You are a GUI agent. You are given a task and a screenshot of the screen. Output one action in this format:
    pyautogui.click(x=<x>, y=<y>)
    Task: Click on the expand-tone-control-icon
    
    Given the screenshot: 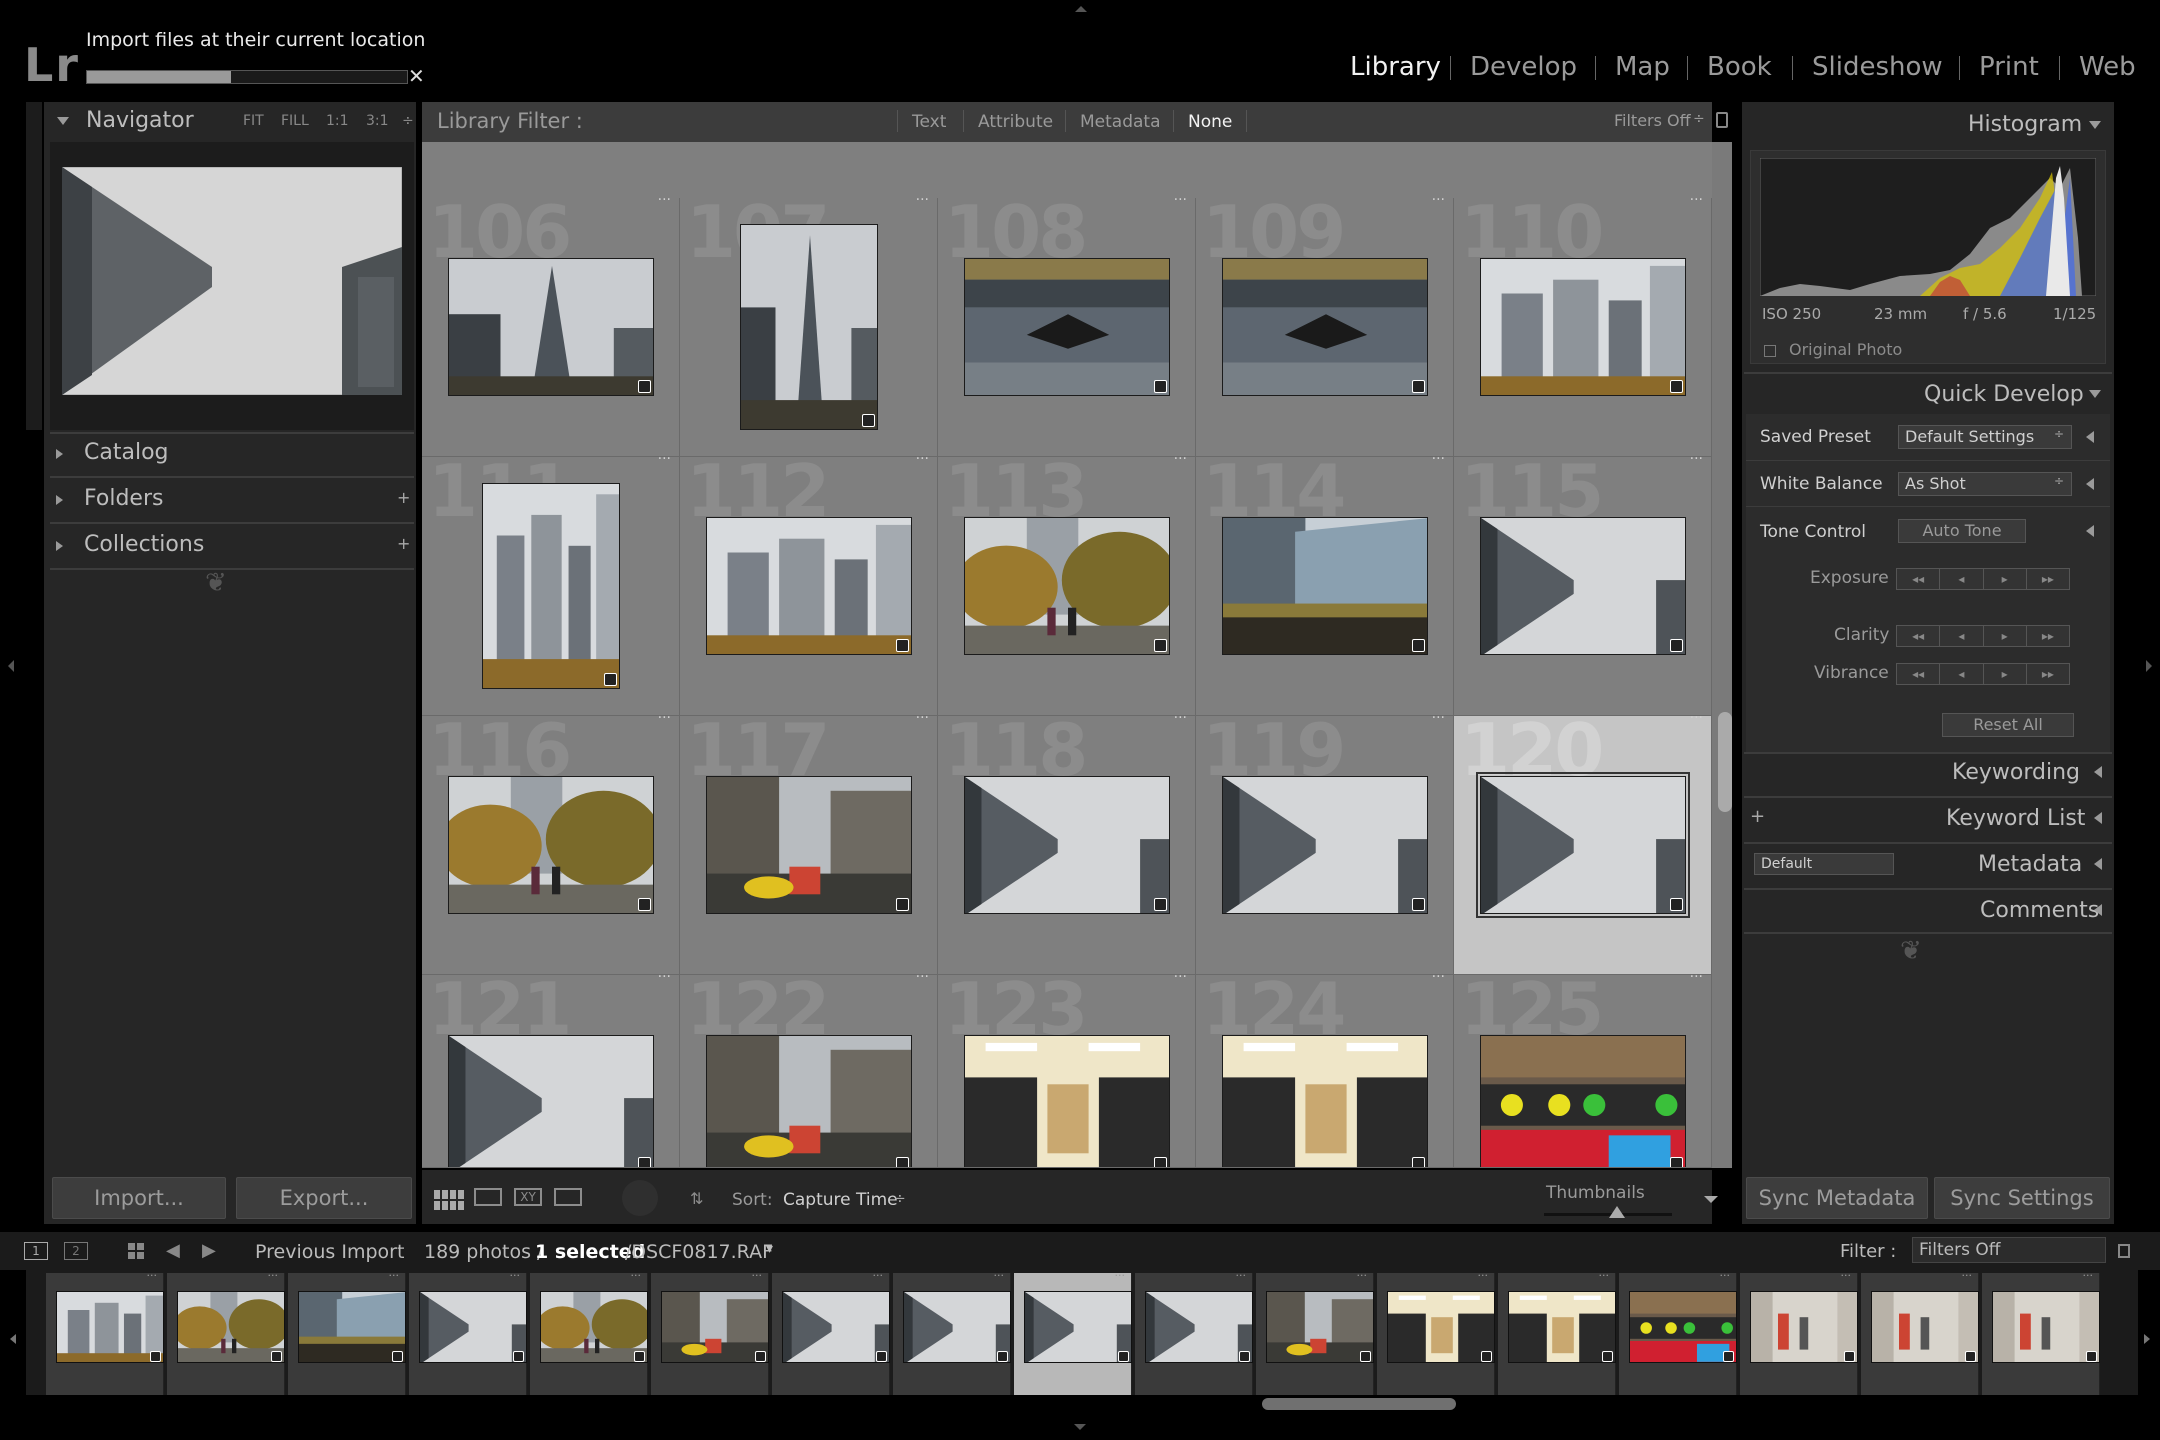 What is the action you would take?
    pyautogui.click(x=2090, y=531)
    